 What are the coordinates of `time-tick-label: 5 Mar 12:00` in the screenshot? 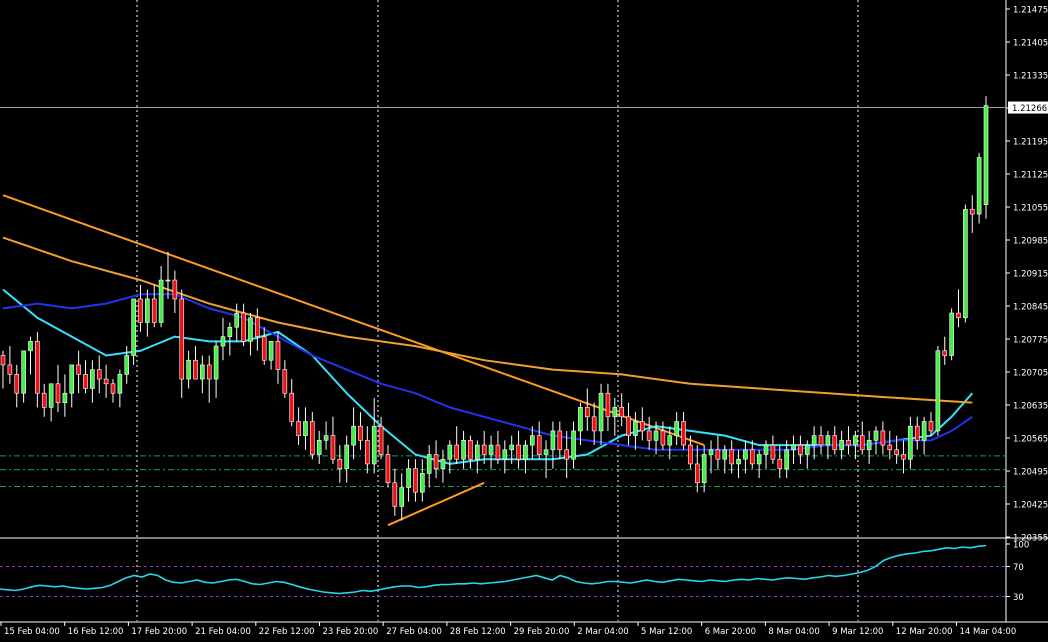 It's located at (666, 632).